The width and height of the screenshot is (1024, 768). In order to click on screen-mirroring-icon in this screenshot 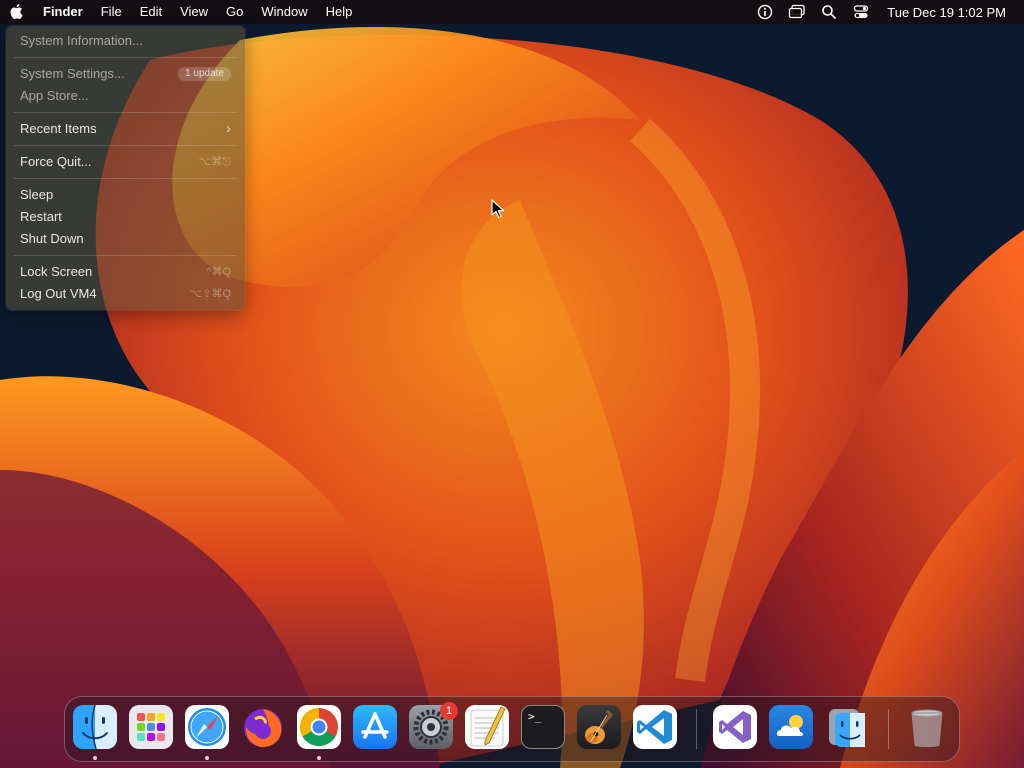, I will do `click(797, 12)`.